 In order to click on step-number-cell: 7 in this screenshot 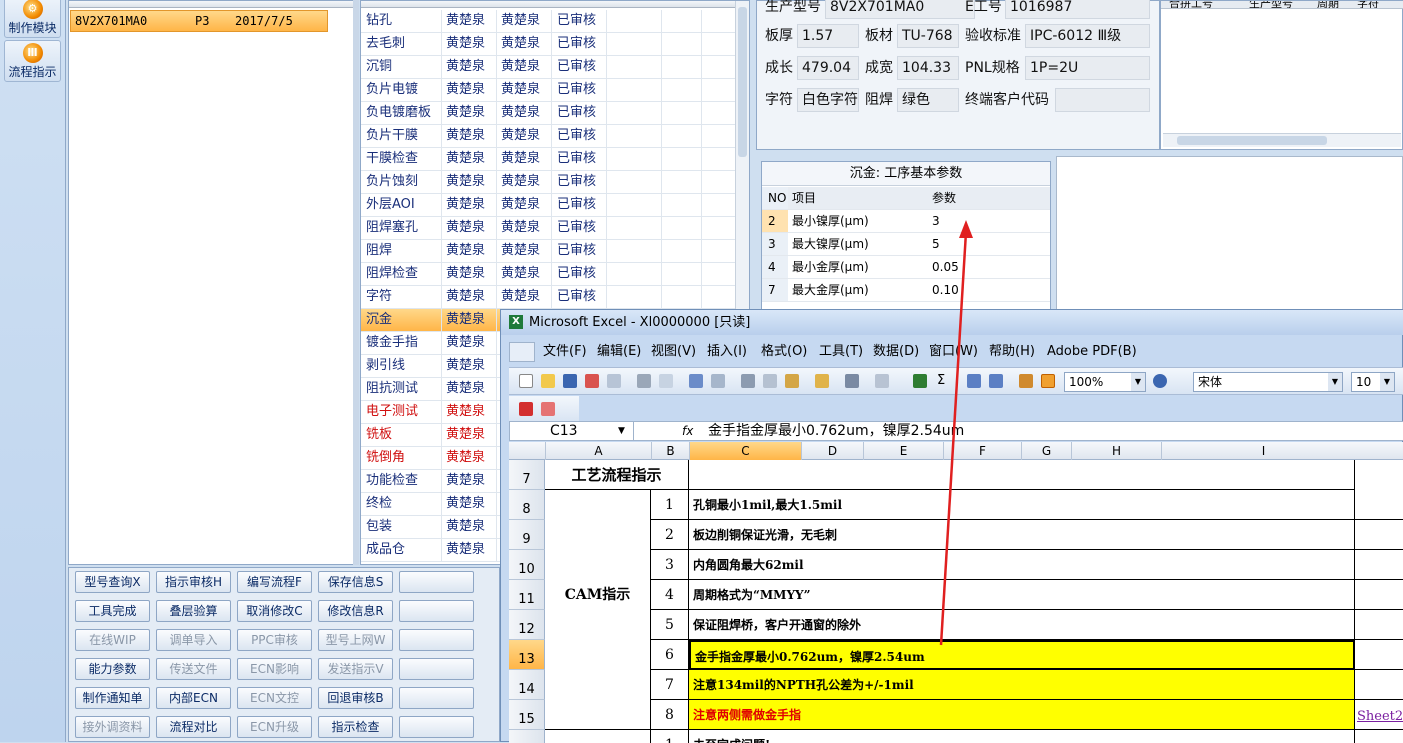, I will do `click(670, 685)`.